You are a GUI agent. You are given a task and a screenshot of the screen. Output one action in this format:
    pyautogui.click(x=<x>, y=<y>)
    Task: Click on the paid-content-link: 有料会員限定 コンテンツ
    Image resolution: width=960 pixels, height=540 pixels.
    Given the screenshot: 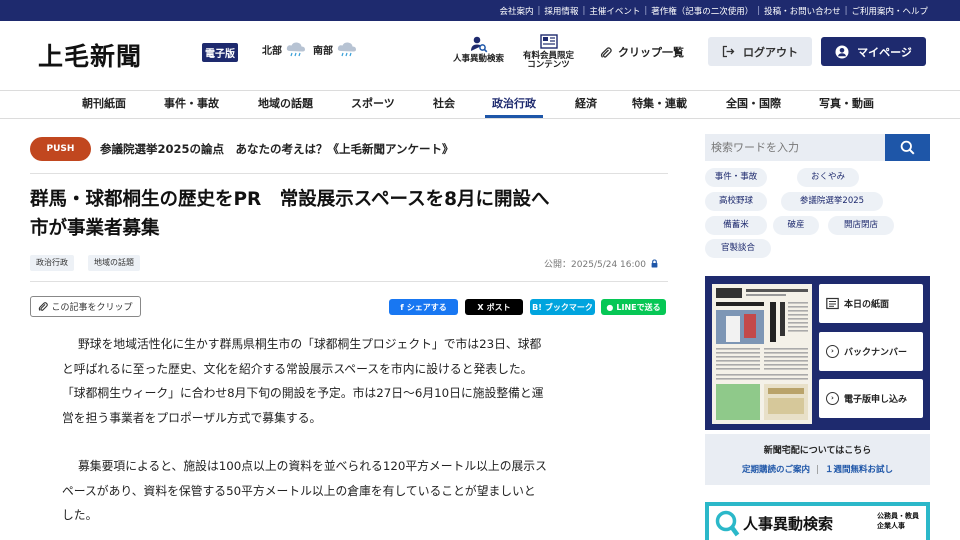 What is the action you would take?
    pyautogui.click(x=548, y=52)
    